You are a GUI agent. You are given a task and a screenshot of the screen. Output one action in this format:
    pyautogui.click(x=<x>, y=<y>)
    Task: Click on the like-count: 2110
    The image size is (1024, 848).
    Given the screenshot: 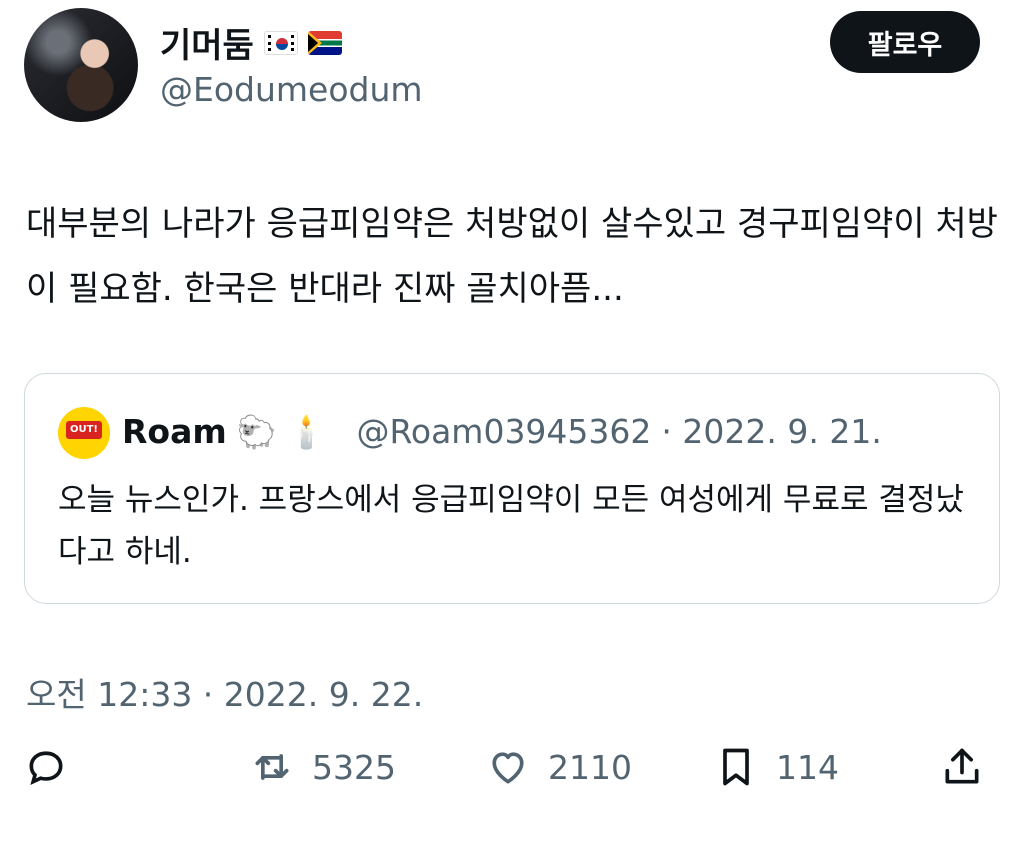 What is the action you would take?
    pyautogui.click(x=590, y=767)
    